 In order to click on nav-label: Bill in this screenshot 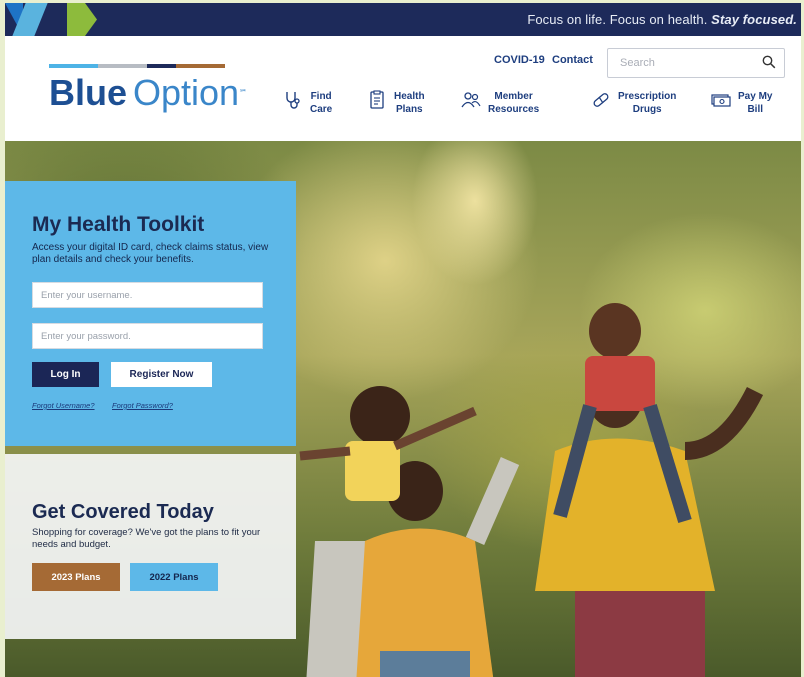, I will do `click(755, 109)`.